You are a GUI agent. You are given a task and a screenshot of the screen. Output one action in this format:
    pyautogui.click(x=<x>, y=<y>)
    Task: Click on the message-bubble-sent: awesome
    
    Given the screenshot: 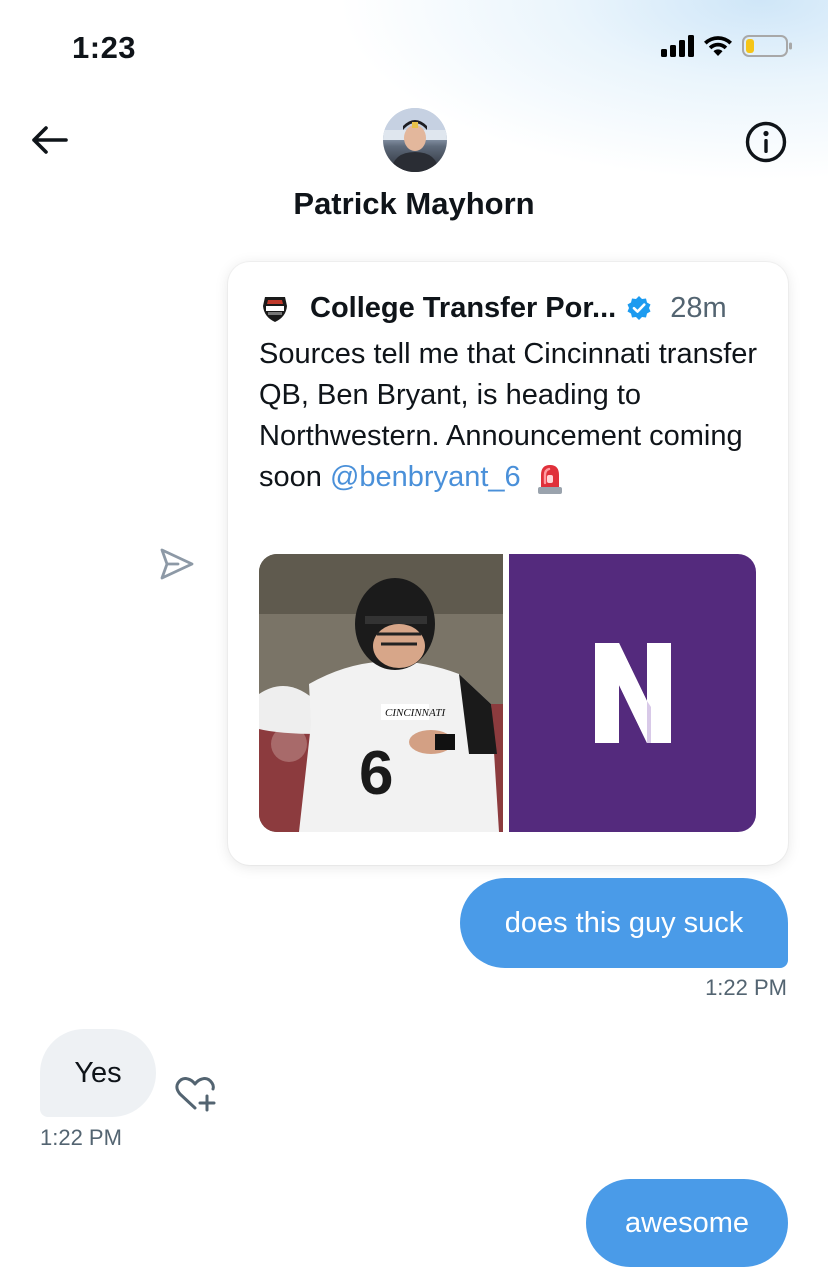 What is the action you would take?
    pyautogui.click(x=687, y=1223)
    